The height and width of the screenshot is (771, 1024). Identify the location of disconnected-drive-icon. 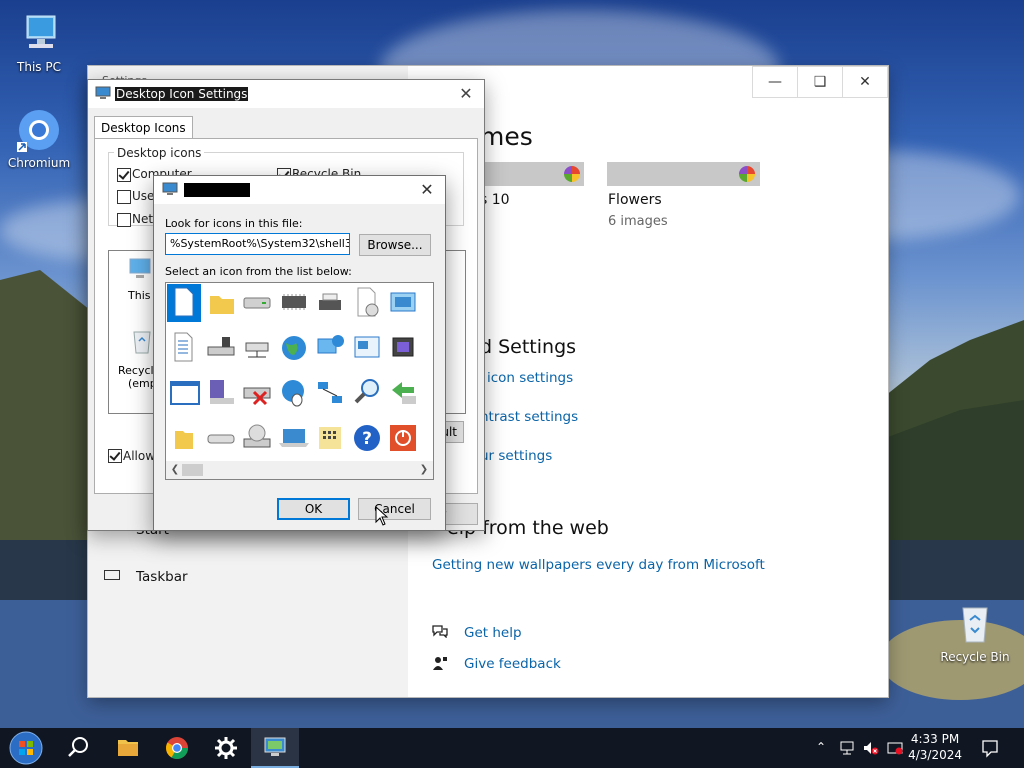
(257, 393).